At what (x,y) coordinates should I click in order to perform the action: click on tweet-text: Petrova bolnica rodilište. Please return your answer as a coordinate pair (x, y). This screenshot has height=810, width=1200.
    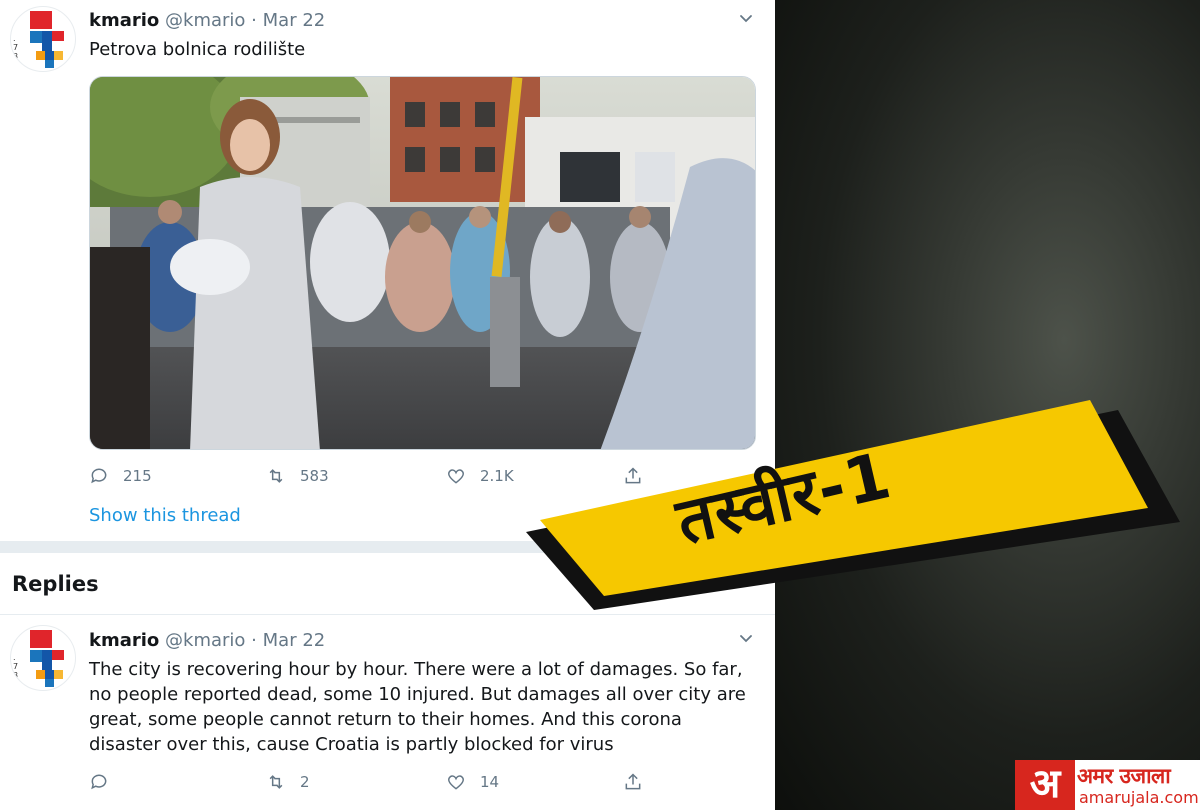
    Looking at the image, I should click on (197, 49).